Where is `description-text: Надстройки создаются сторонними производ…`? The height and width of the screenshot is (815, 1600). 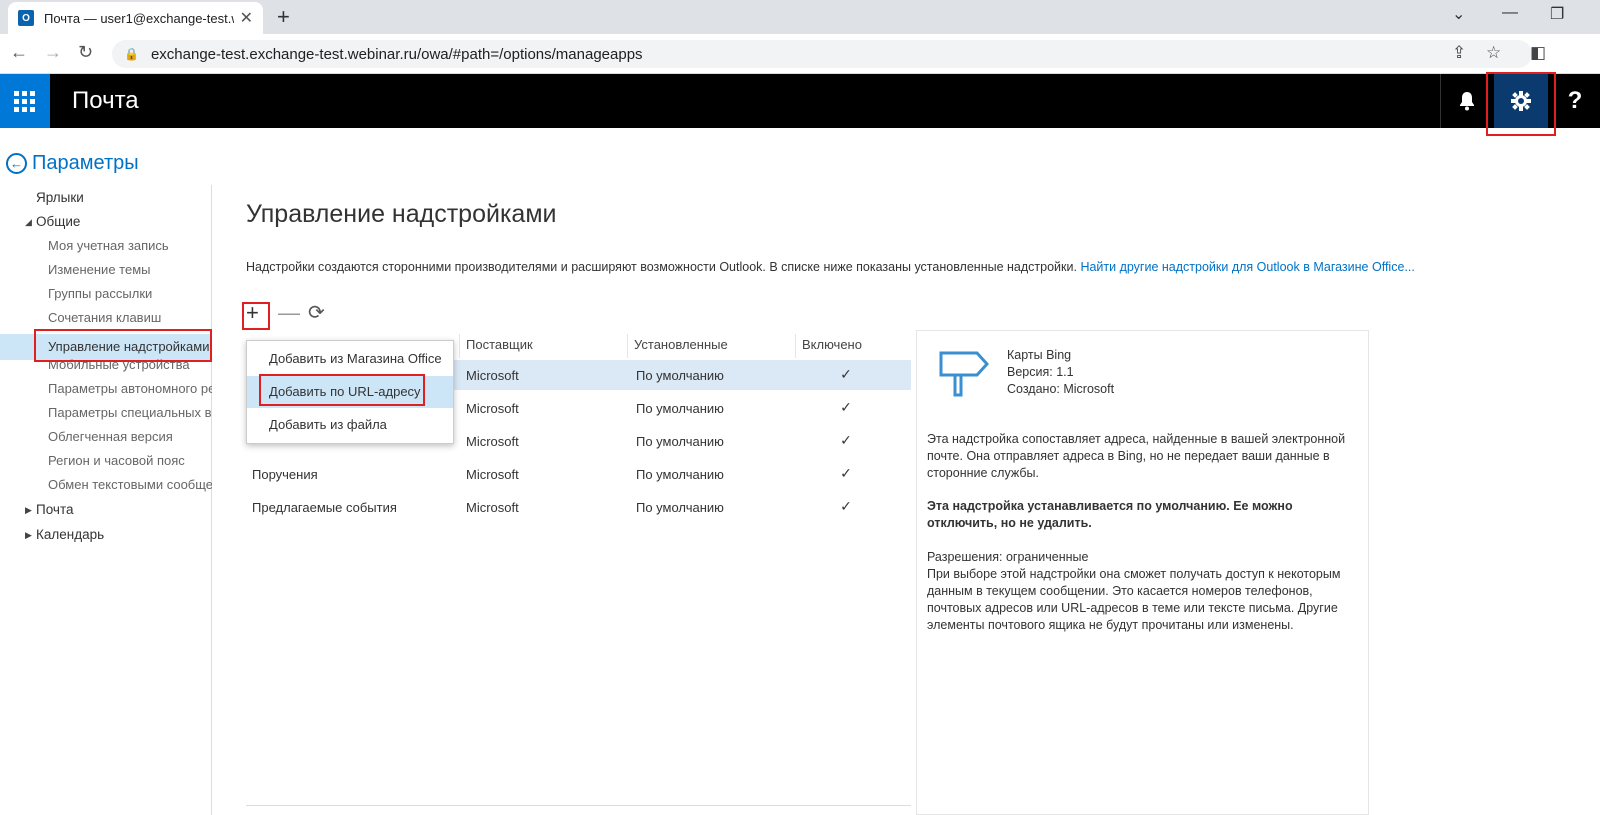
description-text: Надстройки создаются сторонними производ… is located at coordinates (661, 267).